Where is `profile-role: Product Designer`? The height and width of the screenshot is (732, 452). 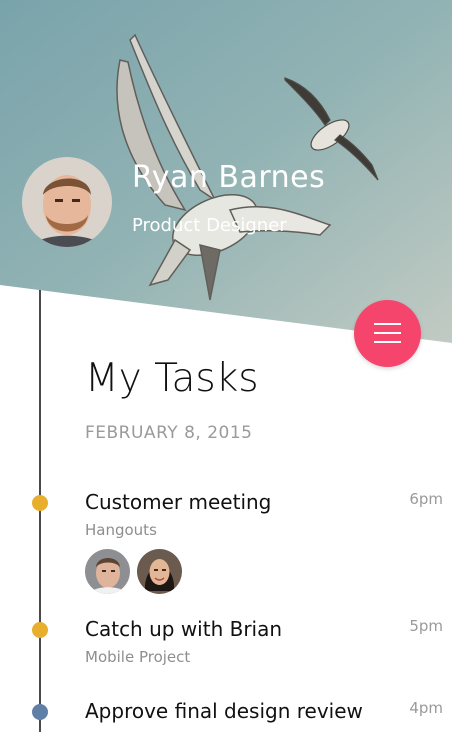
profile-role: Product Designer is located at coordinates (209, 225).